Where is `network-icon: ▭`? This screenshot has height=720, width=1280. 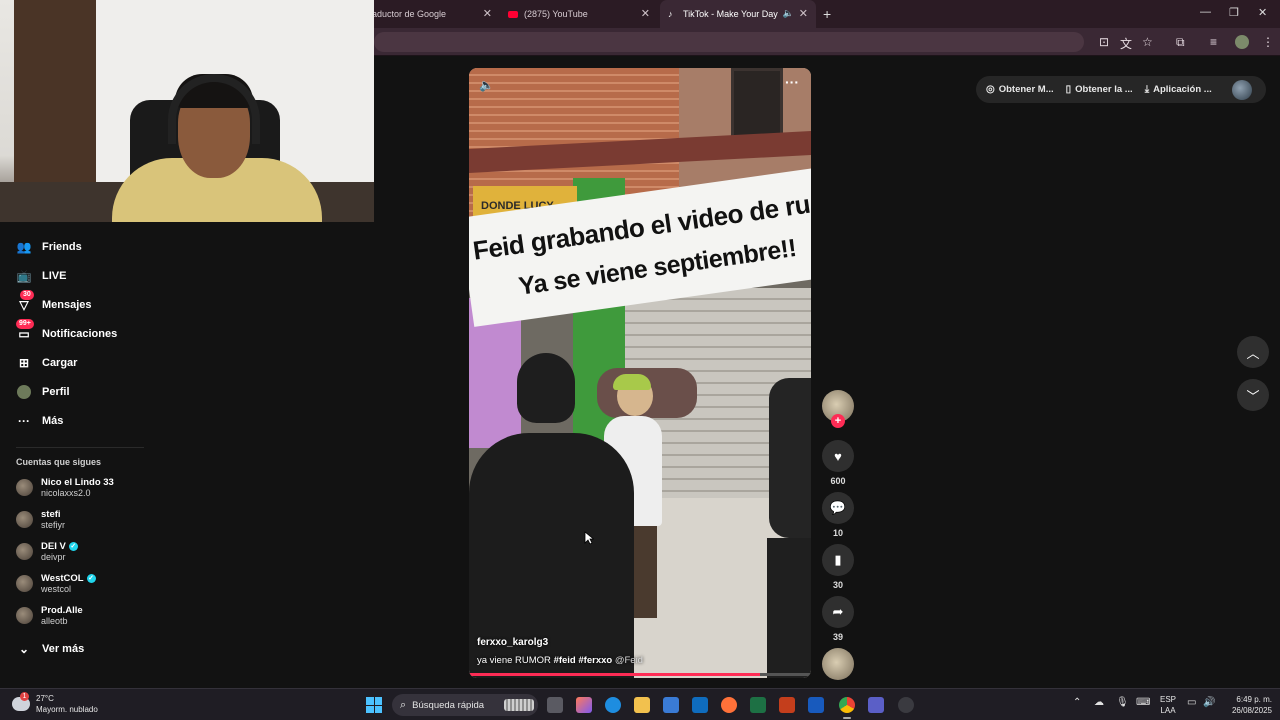
network-icon: ▭ is located at coordinates (1191, 702).